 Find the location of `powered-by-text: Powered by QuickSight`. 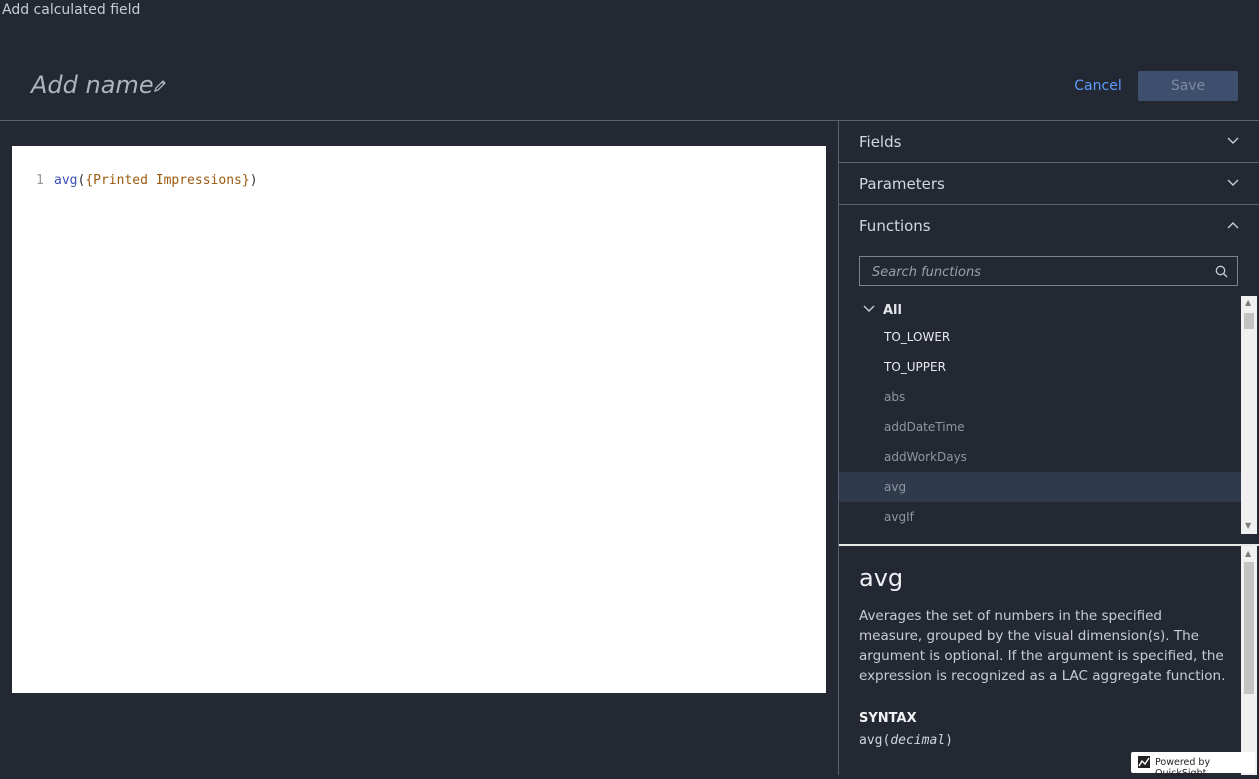

powered-by-text: Powered by QuickSight is located at coordinates (1183, 768).